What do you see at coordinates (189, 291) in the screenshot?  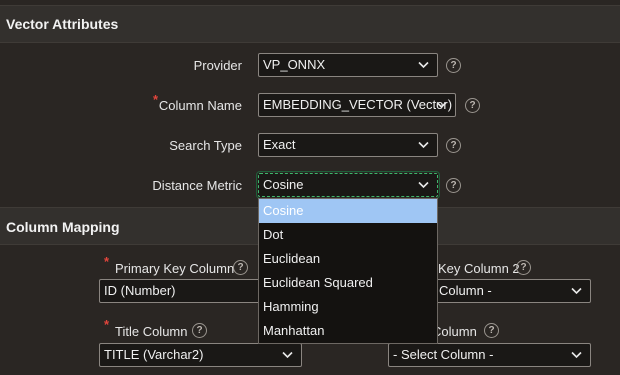 I see `primary-key-select: ID (Number)` at bounding box center [189, 291].